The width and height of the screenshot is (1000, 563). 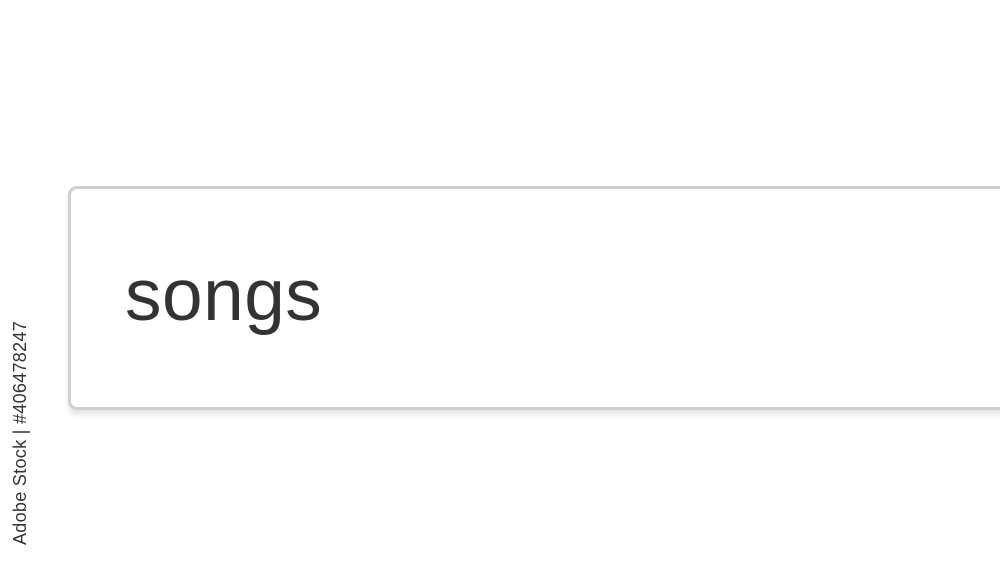 What do you see at coordinates (20, 432) in the screenshot?
I see `stock-credit-watermark: Adobe Stock | #406478247` at bounding box center [20, 432].